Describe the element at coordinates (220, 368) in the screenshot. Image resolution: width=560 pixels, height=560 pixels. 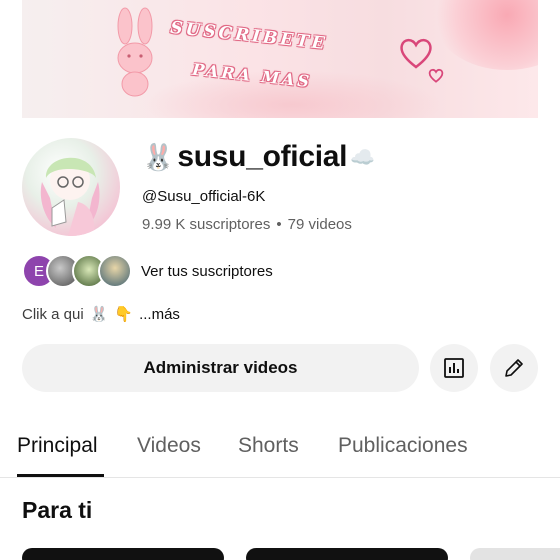
I see `manage-videos-button: Administrar videos` at that location.